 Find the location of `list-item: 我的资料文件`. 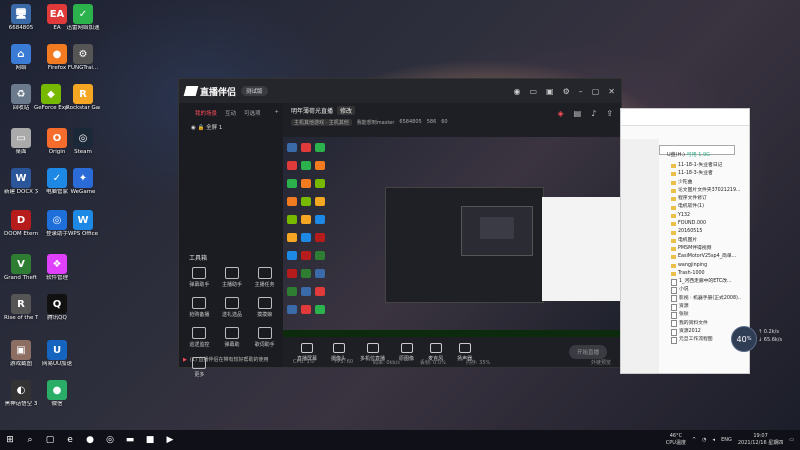

list-item: 我的资料文件 is located at coordinates (706, 324).